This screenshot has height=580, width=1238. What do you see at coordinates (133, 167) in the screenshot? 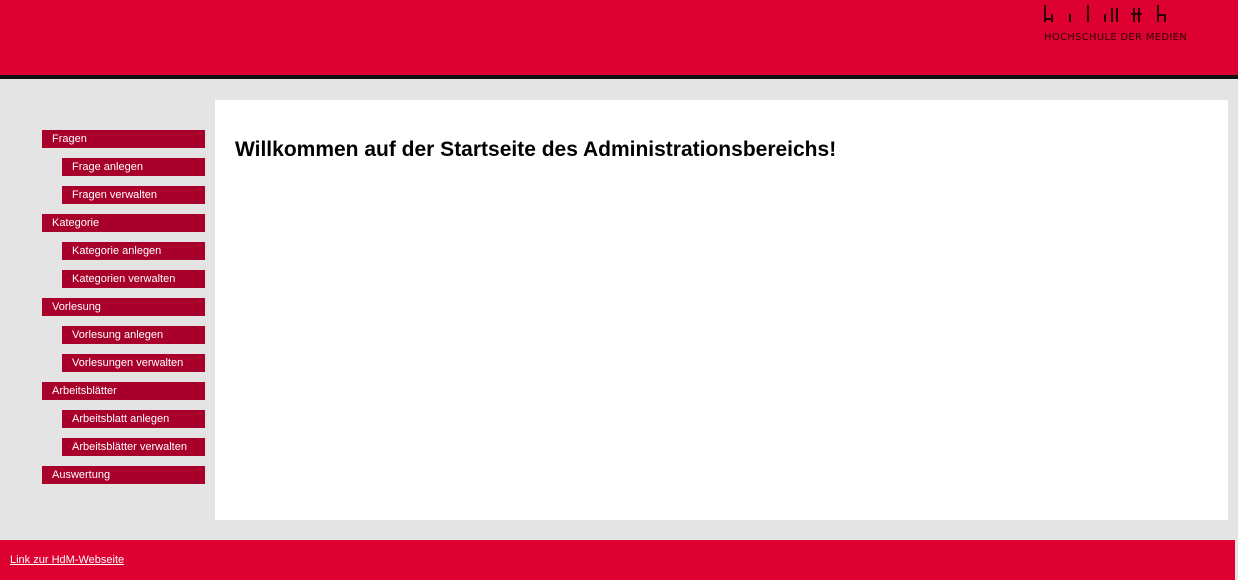
I see `sidebar-item-frage-anlegen: Frage anlegen` at bounding box center [133, 167].